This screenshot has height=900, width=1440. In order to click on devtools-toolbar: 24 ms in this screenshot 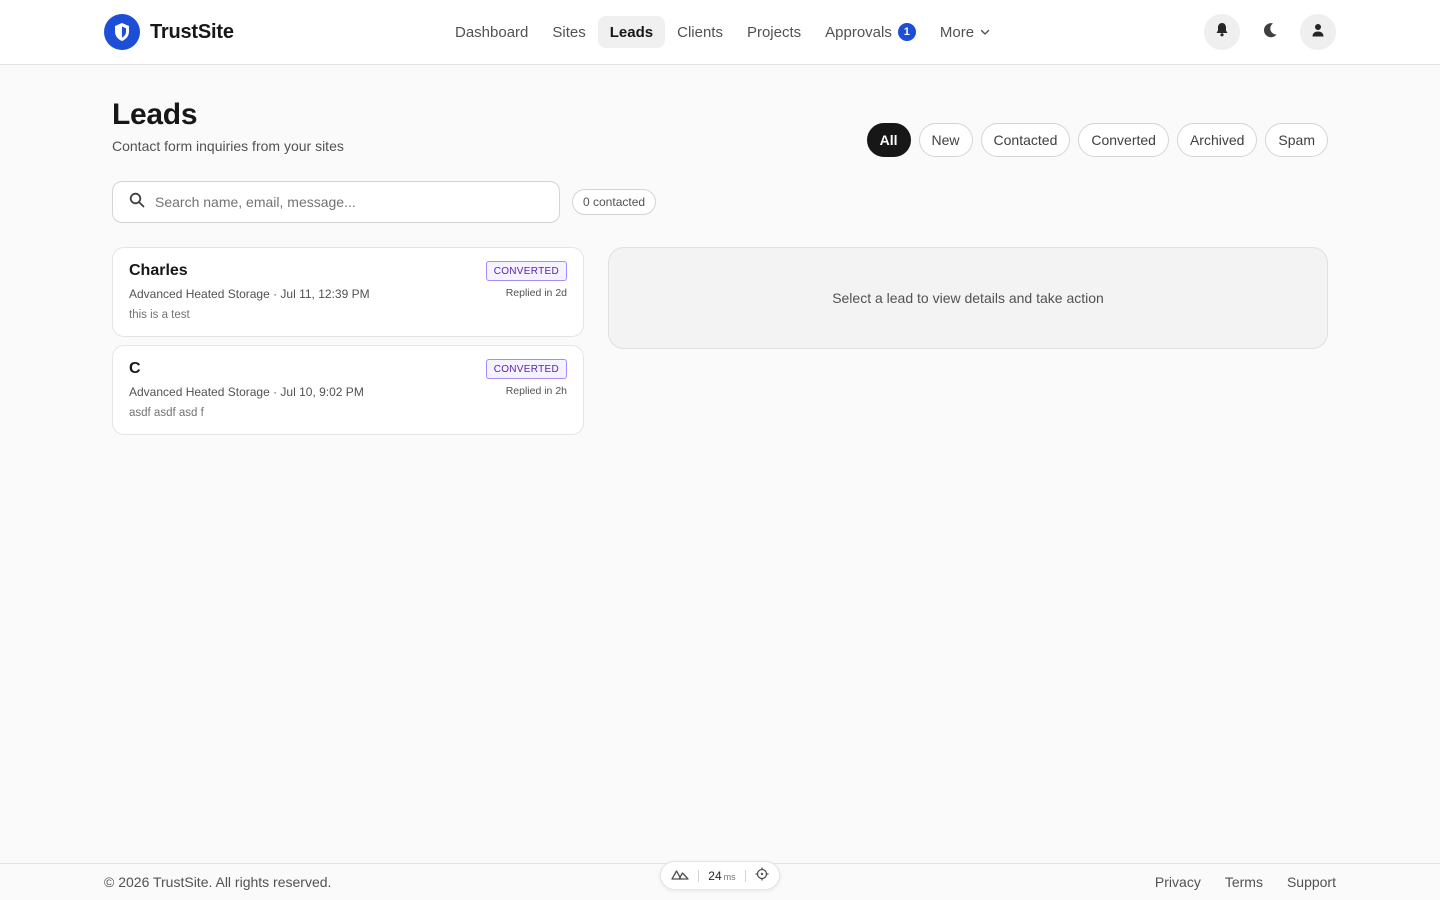, I will do `click(720, 875)`.